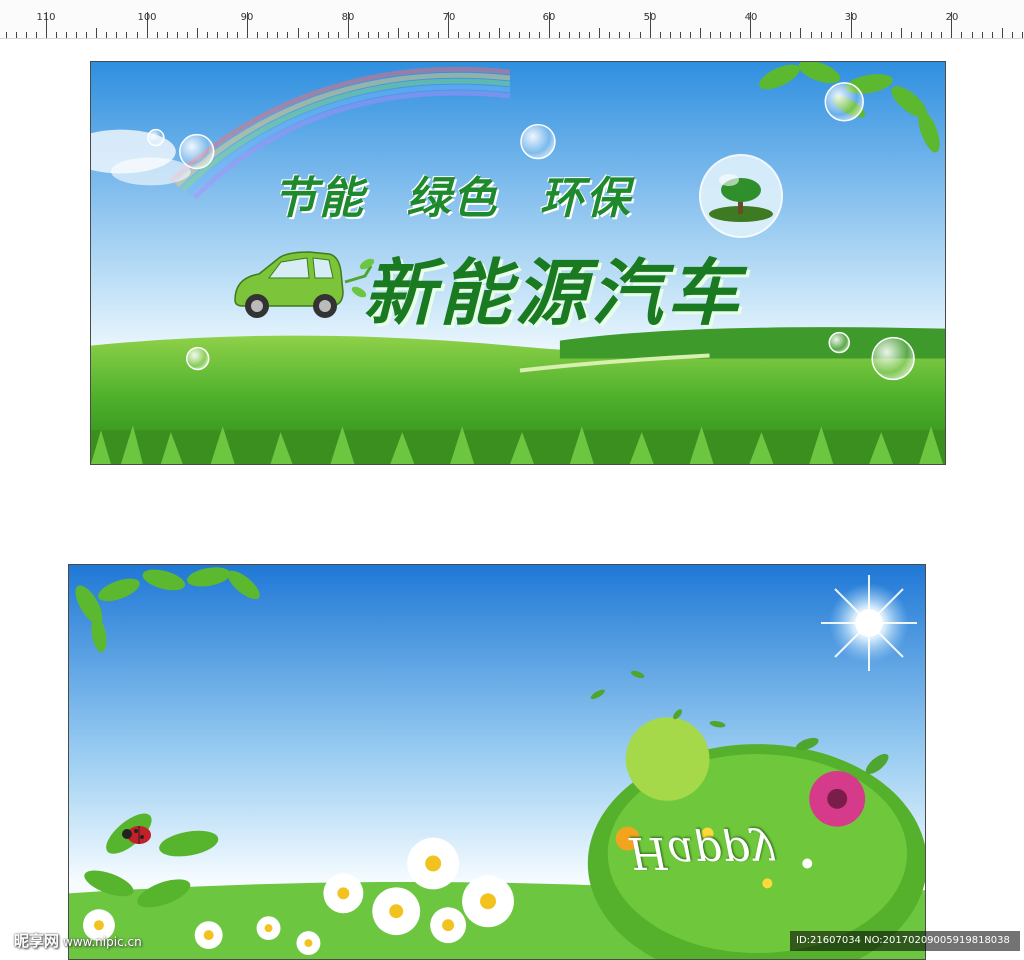  I want to click on sun-icon, so click(869, 623).